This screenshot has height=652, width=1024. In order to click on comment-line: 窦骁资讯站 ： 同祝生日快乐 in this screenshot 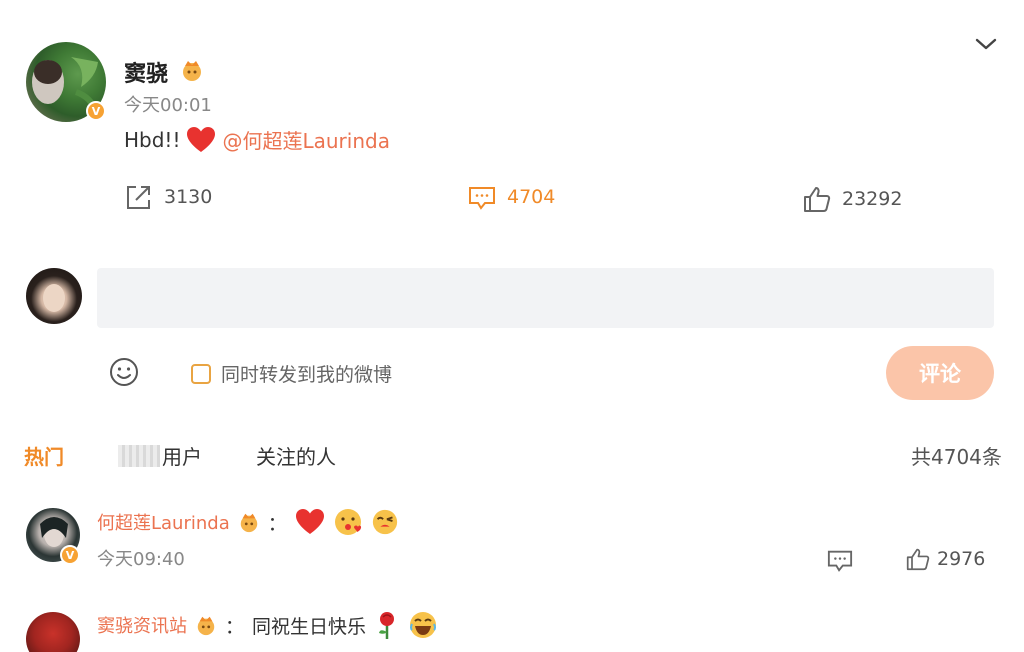, I will do `click(267, 625)`.